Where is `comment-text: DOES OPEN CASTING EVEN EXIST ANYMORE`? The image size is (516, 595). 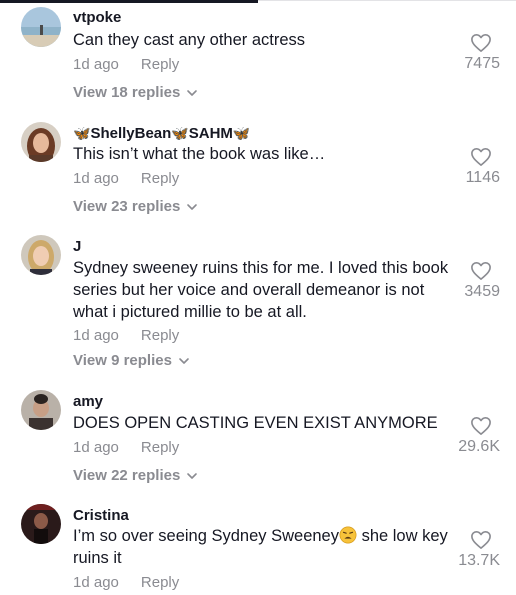
comment-text: DOES OPEN CASTING EVEN EXIST ANYMORE is located at coordinates (255, 423).